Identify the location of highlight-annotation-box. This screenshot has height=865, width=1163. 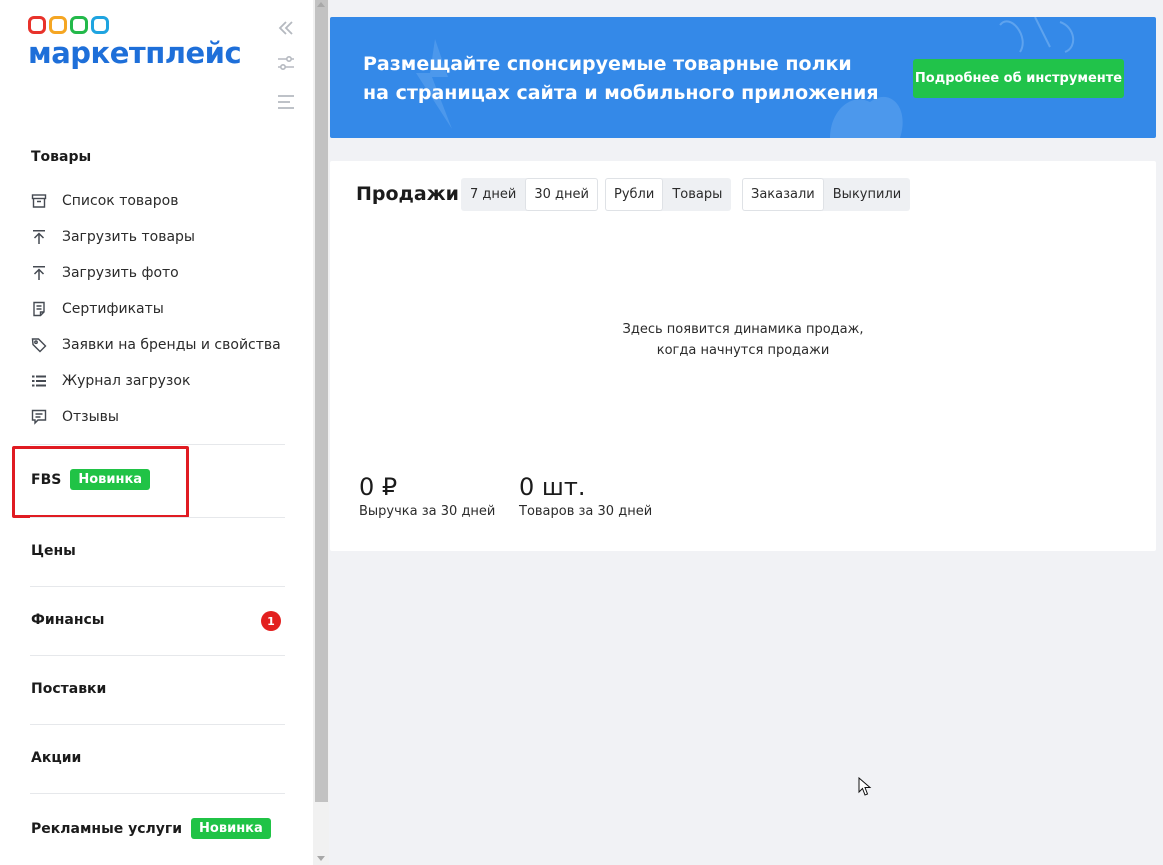
(100, 482).